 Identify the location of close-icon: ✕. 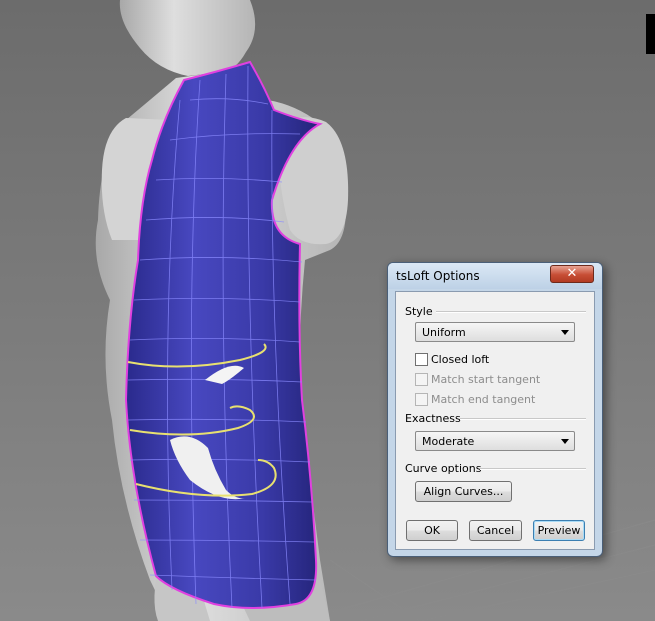
(572, 273).